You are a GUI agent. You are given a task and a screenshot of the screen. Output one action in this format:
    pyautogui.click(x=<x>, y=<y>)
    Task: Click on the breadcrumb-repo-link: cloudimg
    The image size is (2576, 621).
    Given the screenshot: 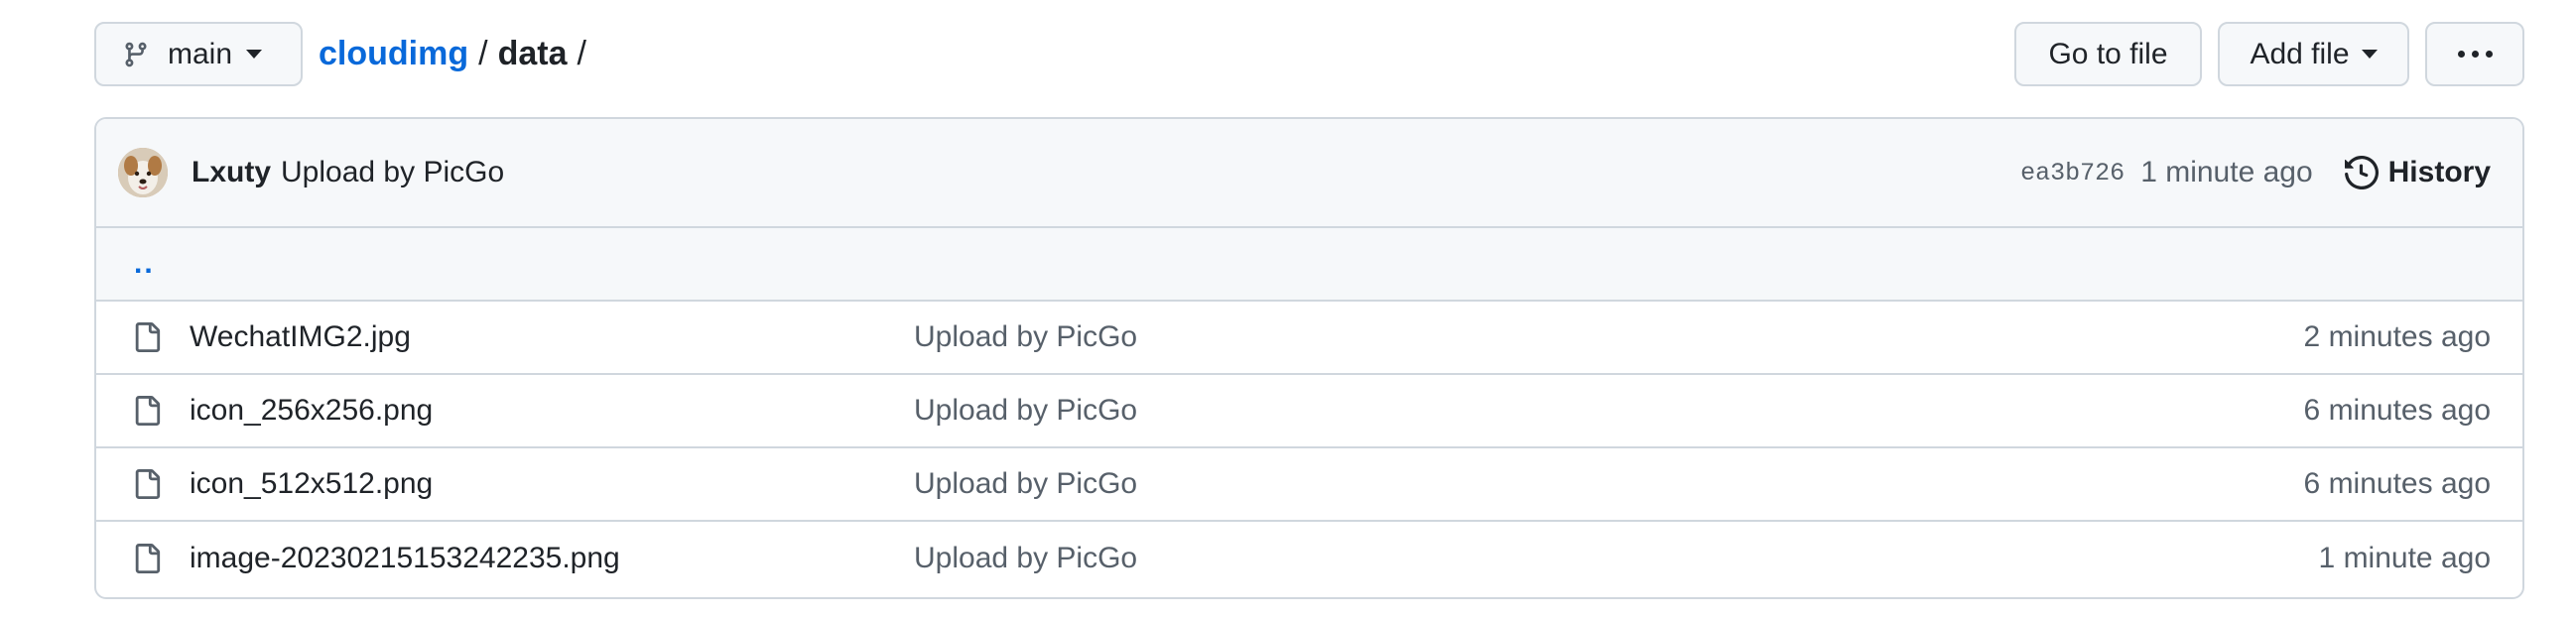 What is the action you would take?
    pyautogui.click(x=394, y=54)
    